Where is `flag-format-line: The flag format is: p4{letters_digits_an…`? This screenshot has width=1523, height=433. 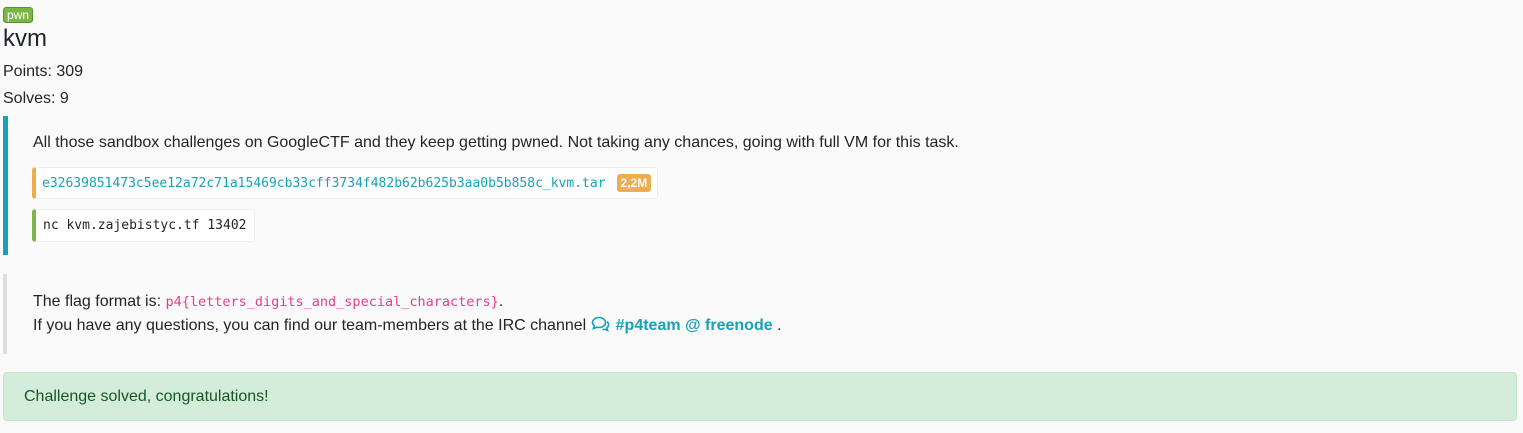 flag-format-line: The flag format is: p4{letters_digits_an… is located at coordinates (268, 302).